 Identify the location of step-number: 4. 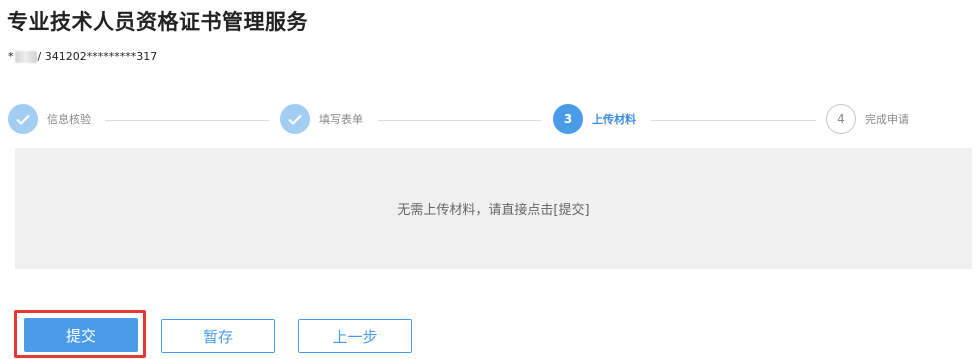
(841, 119).